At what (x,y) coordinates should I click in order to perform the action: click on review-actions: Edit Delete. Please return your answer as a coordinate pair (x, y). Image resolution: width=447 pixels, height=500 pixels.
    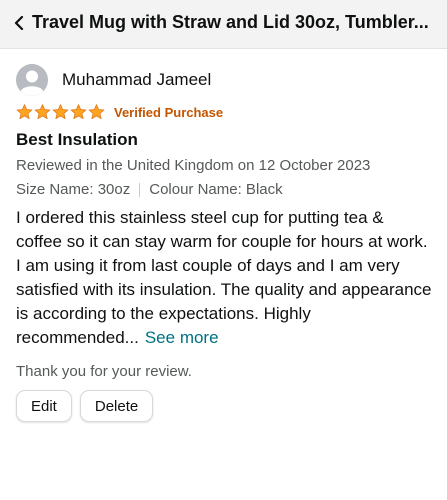
    Looking at the image, I should click on (85, 406).